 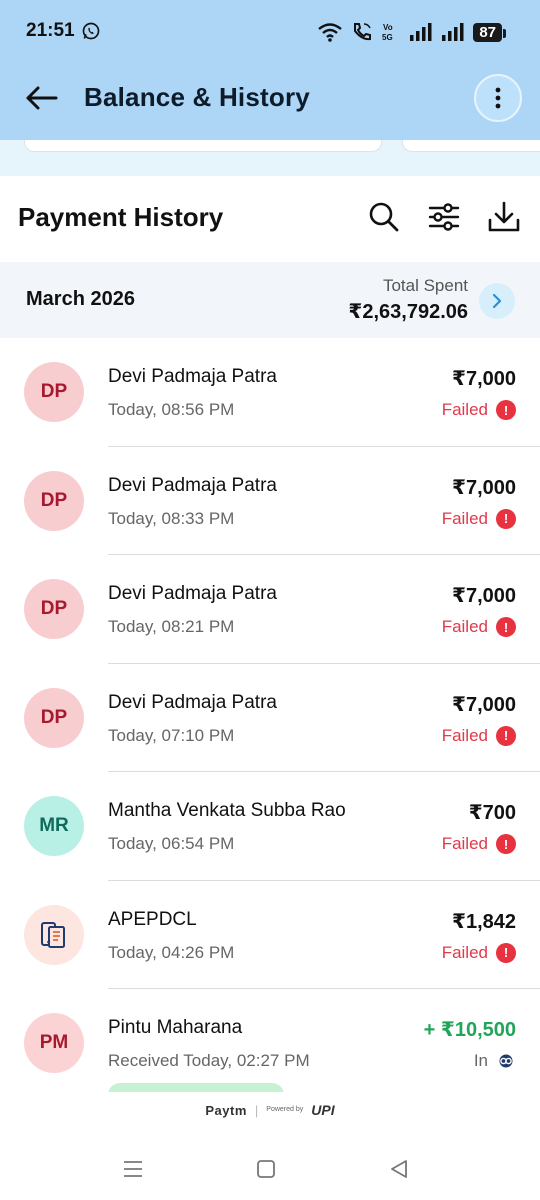 I want to click on back-arrow-icon, so click(x=42, y=98).